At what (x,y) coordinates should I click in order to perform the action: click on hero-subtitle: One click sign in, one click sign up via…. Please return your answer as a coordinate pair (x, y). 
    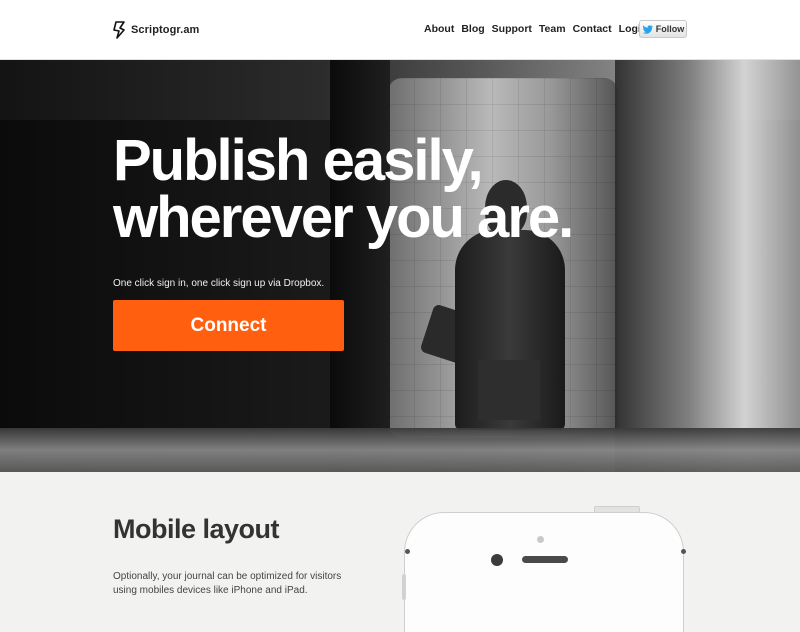
    Looking at the image, I should click on (219, 283).